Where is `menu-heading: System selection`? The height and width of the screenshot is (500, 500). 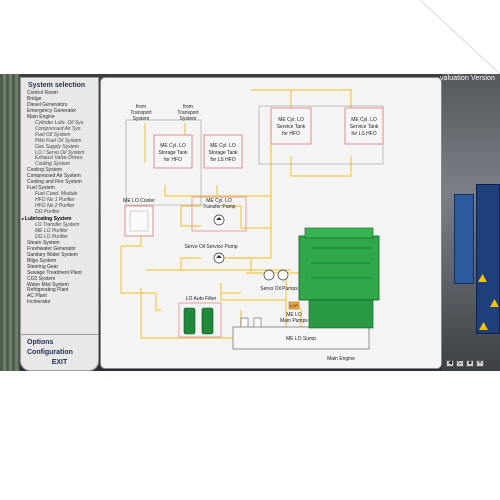 menu-heading: System selection is located at coordinates (57, 85).